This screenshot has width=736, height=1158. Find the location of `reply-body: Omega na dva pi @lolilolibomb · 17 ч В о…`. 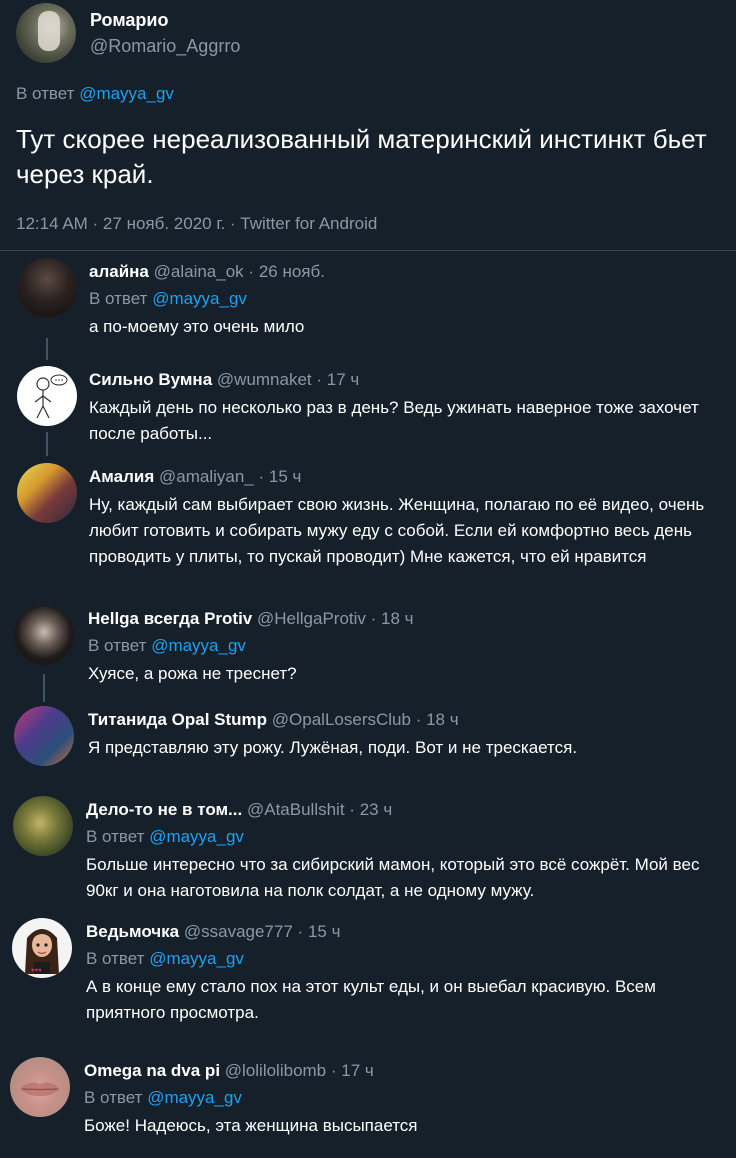

reply-body: Omega na dva pi @lolilolibomb · 17 ч В о… is located at coordinates (402, 1099).